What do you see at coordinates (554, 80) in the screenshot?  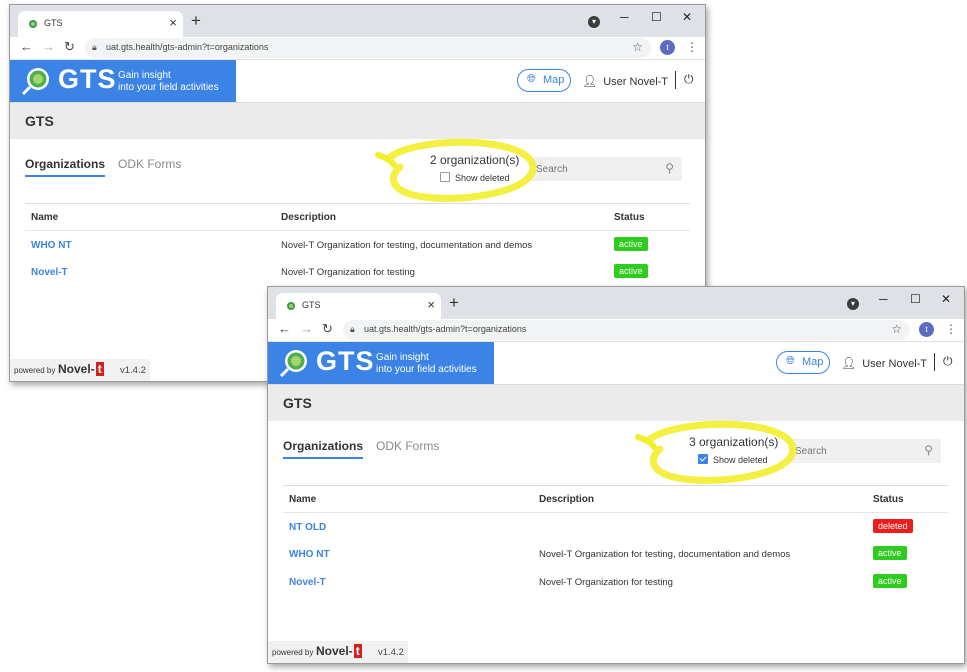 I see `map-button-label: Map` at bounding box center [554, 80].